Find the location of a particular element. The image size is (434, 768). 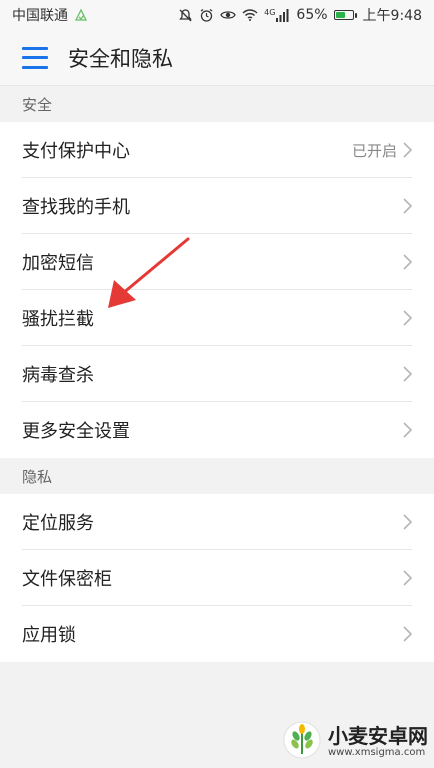

item-label: 病毒查杀 is located at coordinates (58, 375).